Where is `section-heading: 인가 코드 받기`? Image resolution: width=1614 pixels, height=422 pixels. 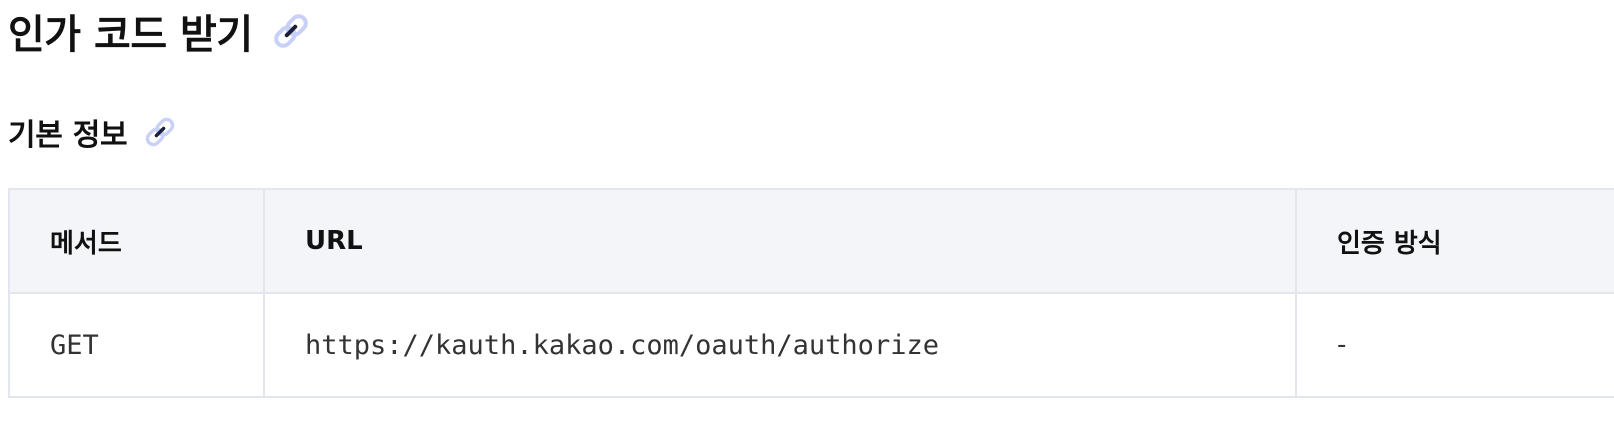 section-heading: 인가 코드 받기 is located at coordinates (159, 31).